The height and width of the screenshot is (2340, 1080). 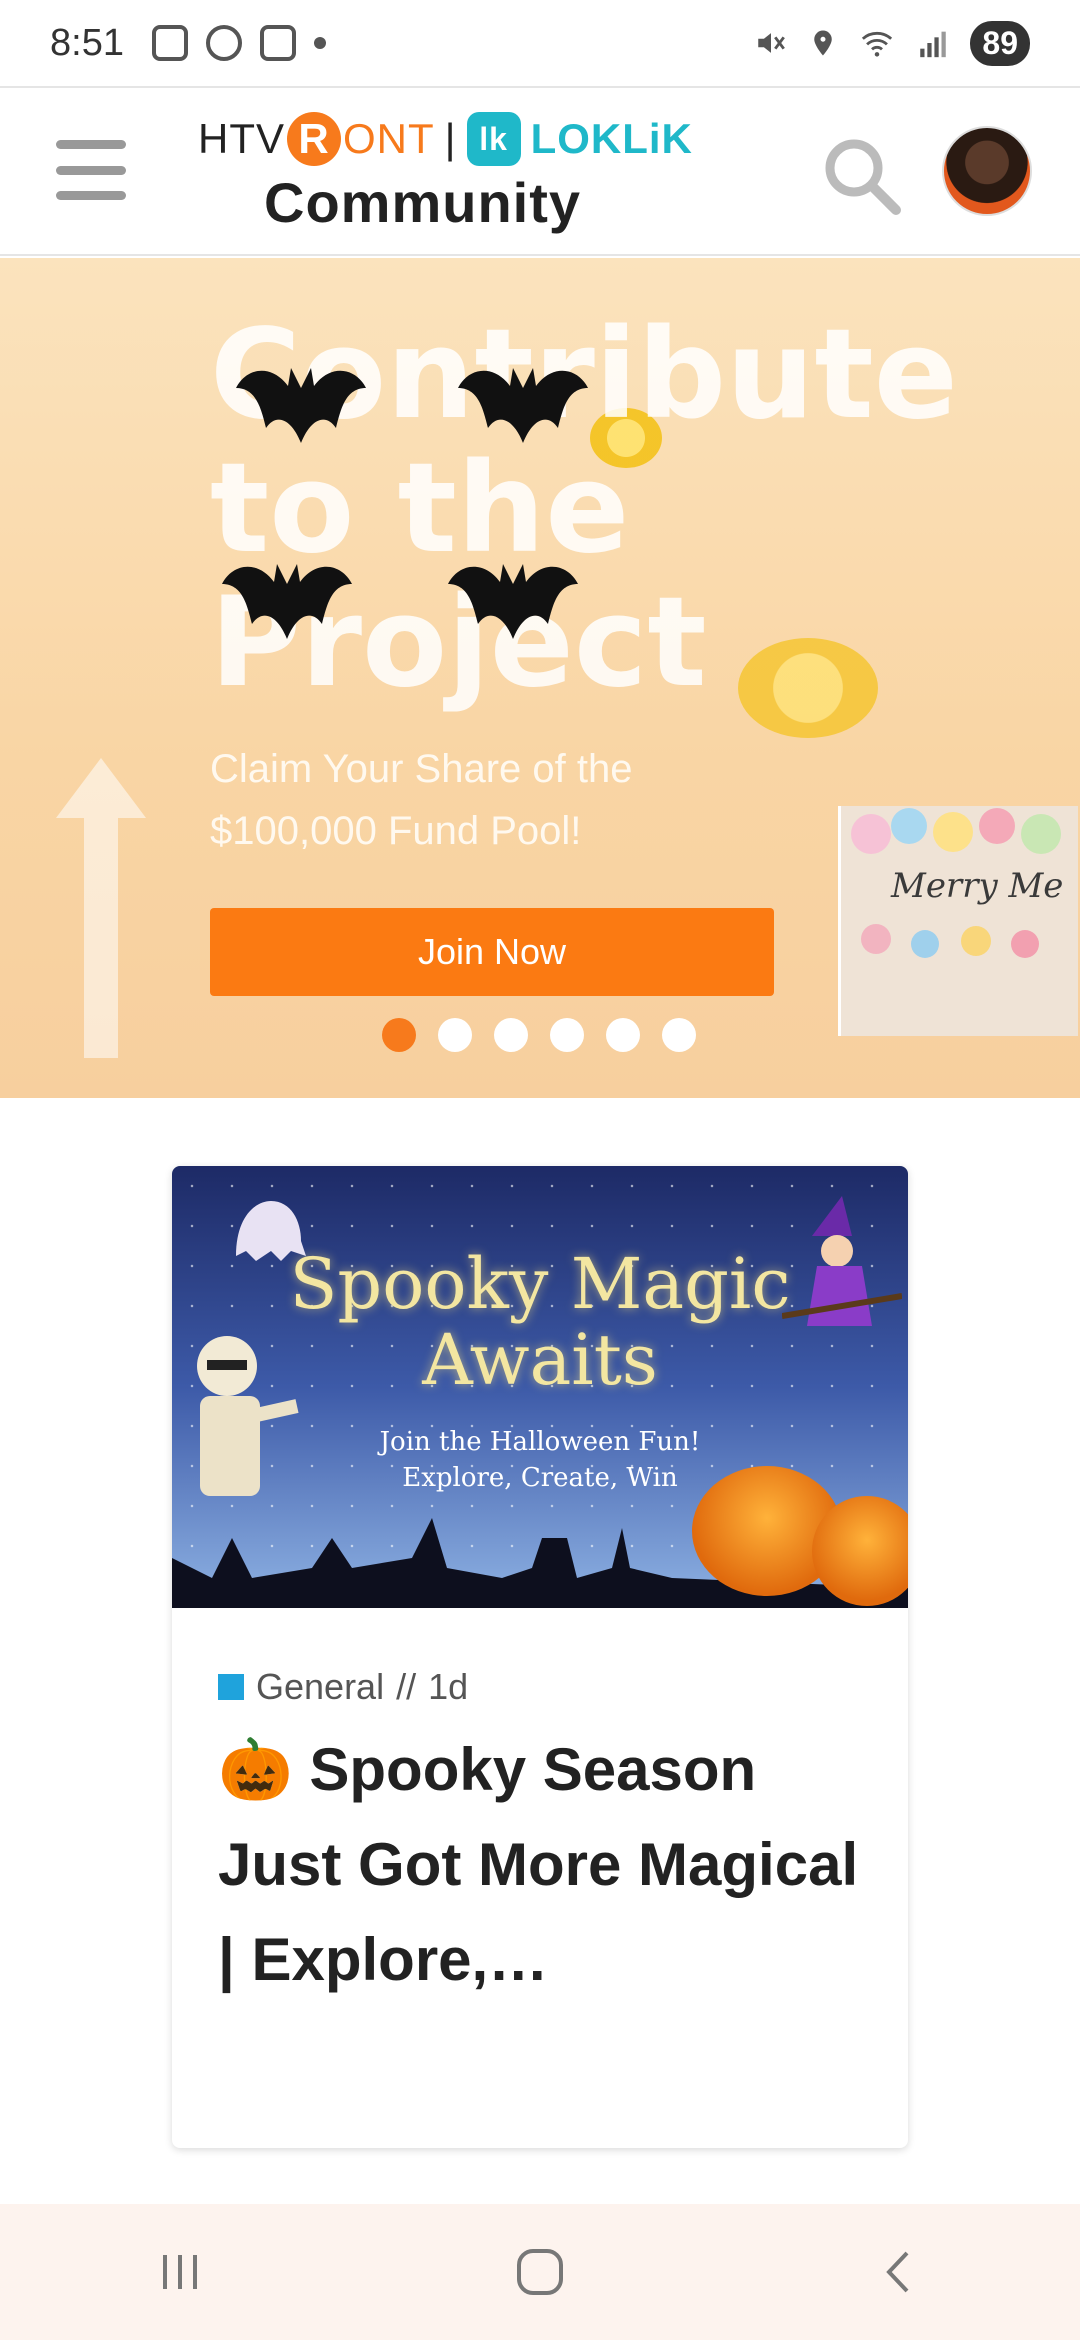 What do you see at coordinates (223, 43) in the screenshot?
I see `game-icon` at bounding box center [223, 43].